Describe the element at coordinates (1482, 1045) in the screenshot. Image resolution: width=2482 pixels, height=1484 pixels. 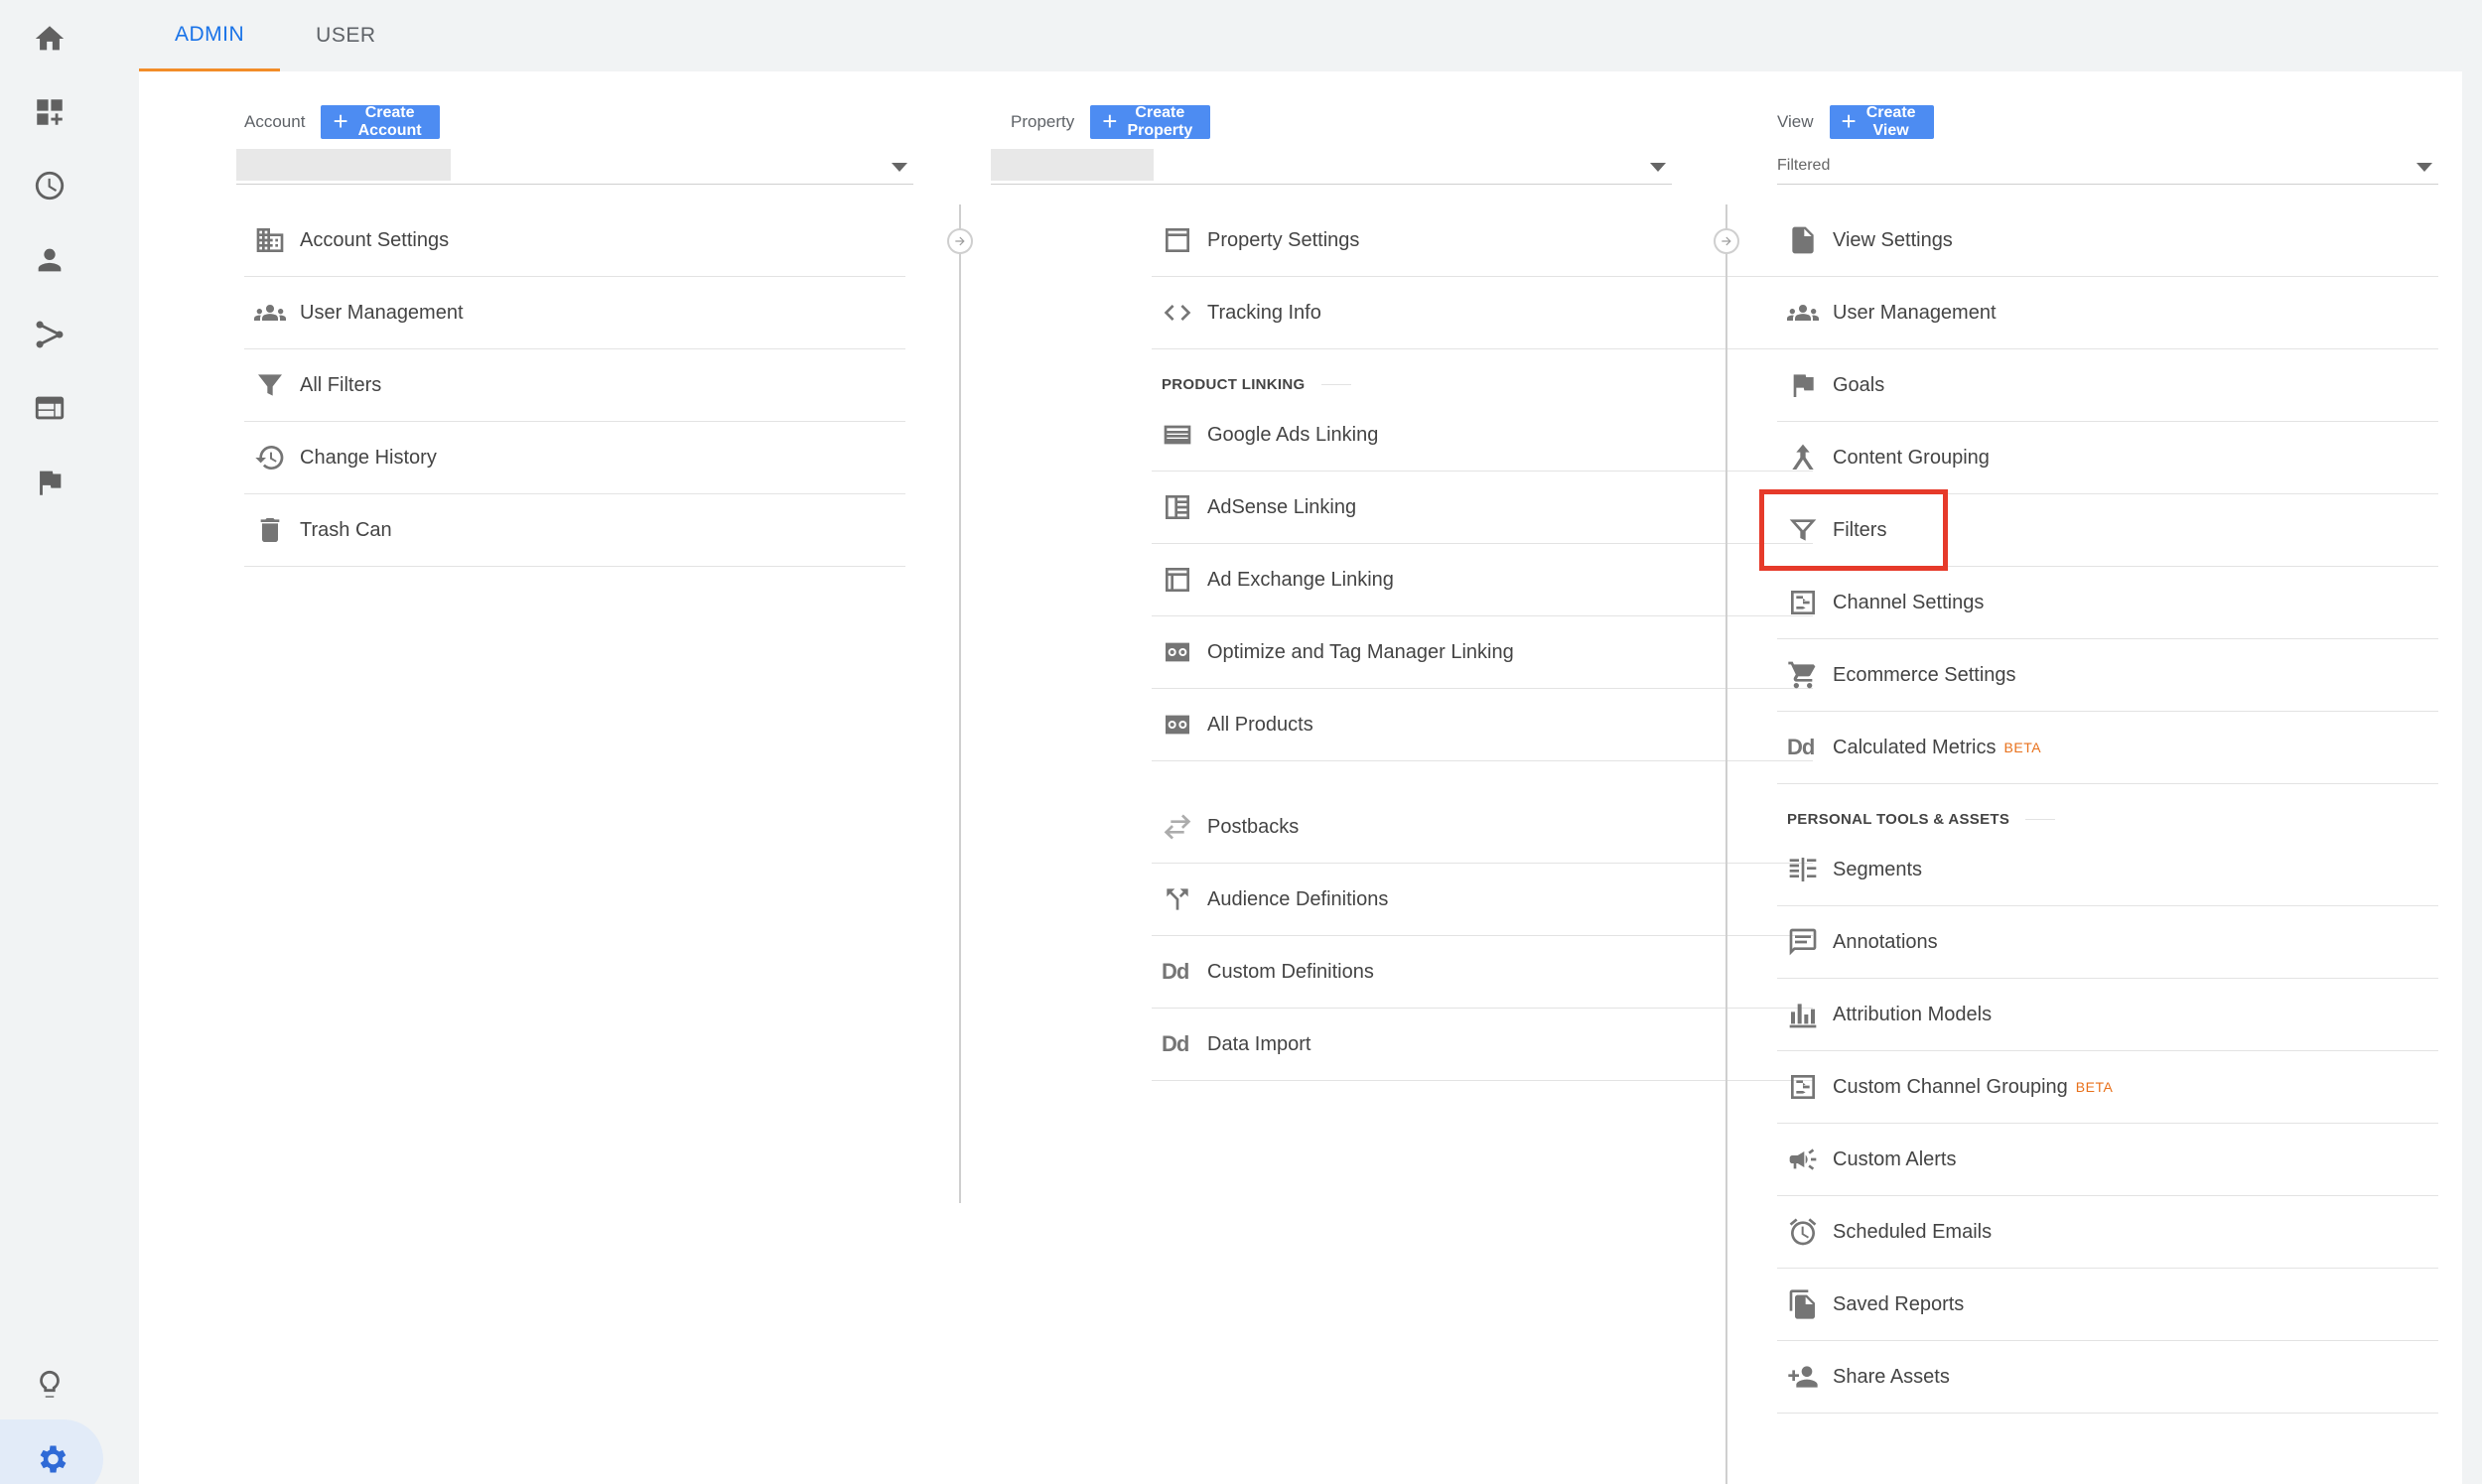
I see `data-import-item: Dd Data Import` at that location.